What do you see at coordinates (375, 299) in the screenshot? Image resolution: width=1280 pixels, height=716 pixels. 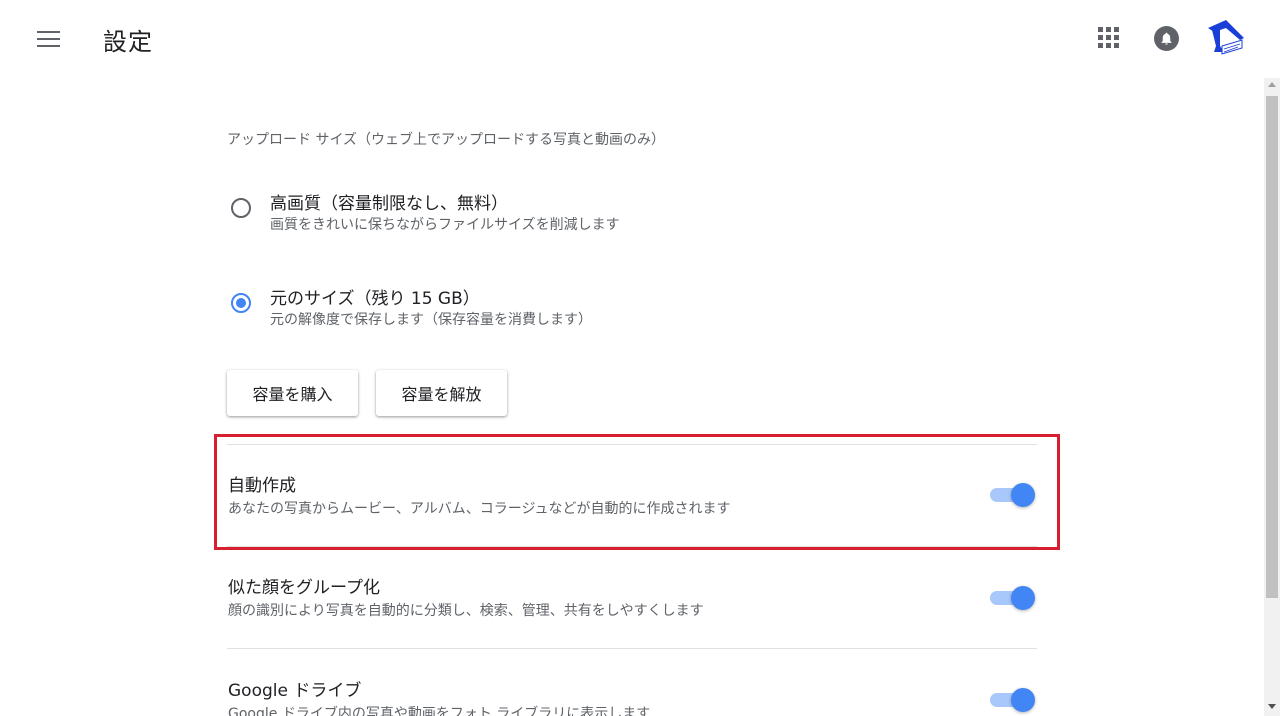 I see `radio-title: 元のサイズ（残り 15 GB）` at bounding box center [375, 299].